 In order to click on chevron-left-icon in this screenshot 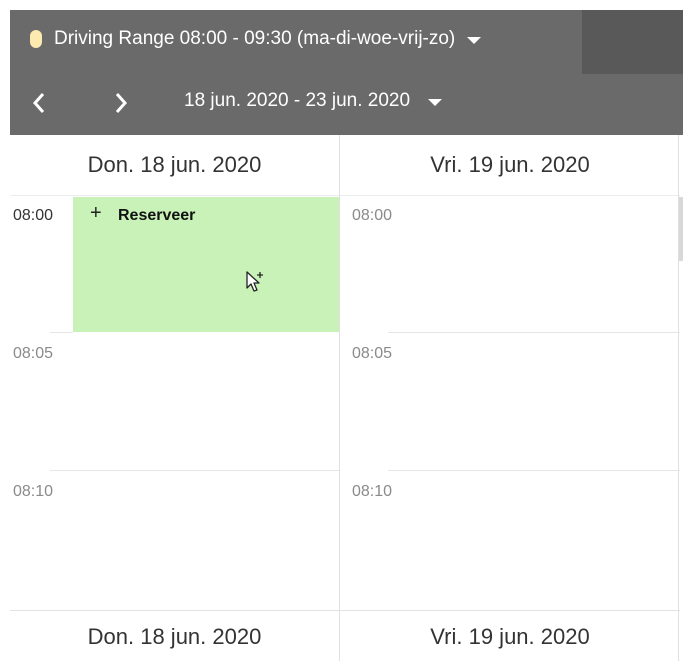, I will do `click(38, 103)`.